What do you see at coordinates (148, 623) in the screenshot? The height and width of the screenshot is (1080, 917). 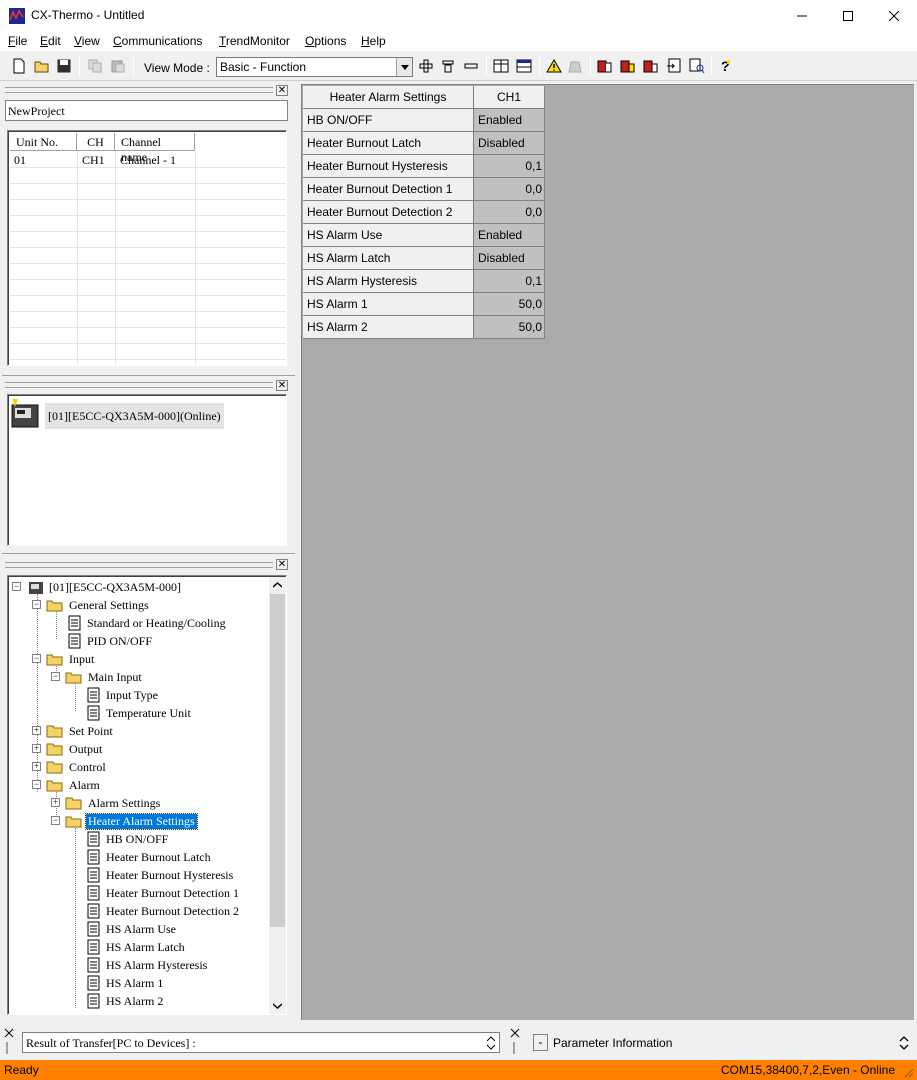 I see `tree-leaf-standard-or-heating-cooling: Standard or Heating/Cooling` at bounding box center [148, 623].